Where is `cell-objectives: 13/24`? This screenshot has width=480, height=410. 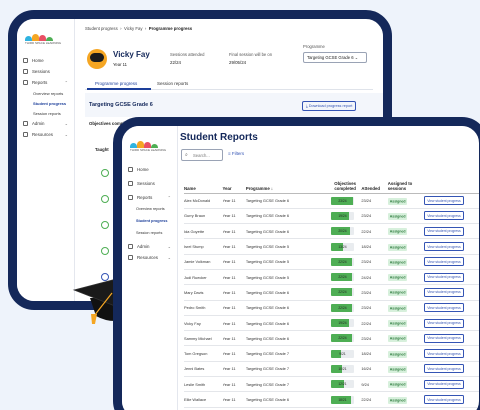
cell-objectives: 13/24 is located at coordinates (346, 246).